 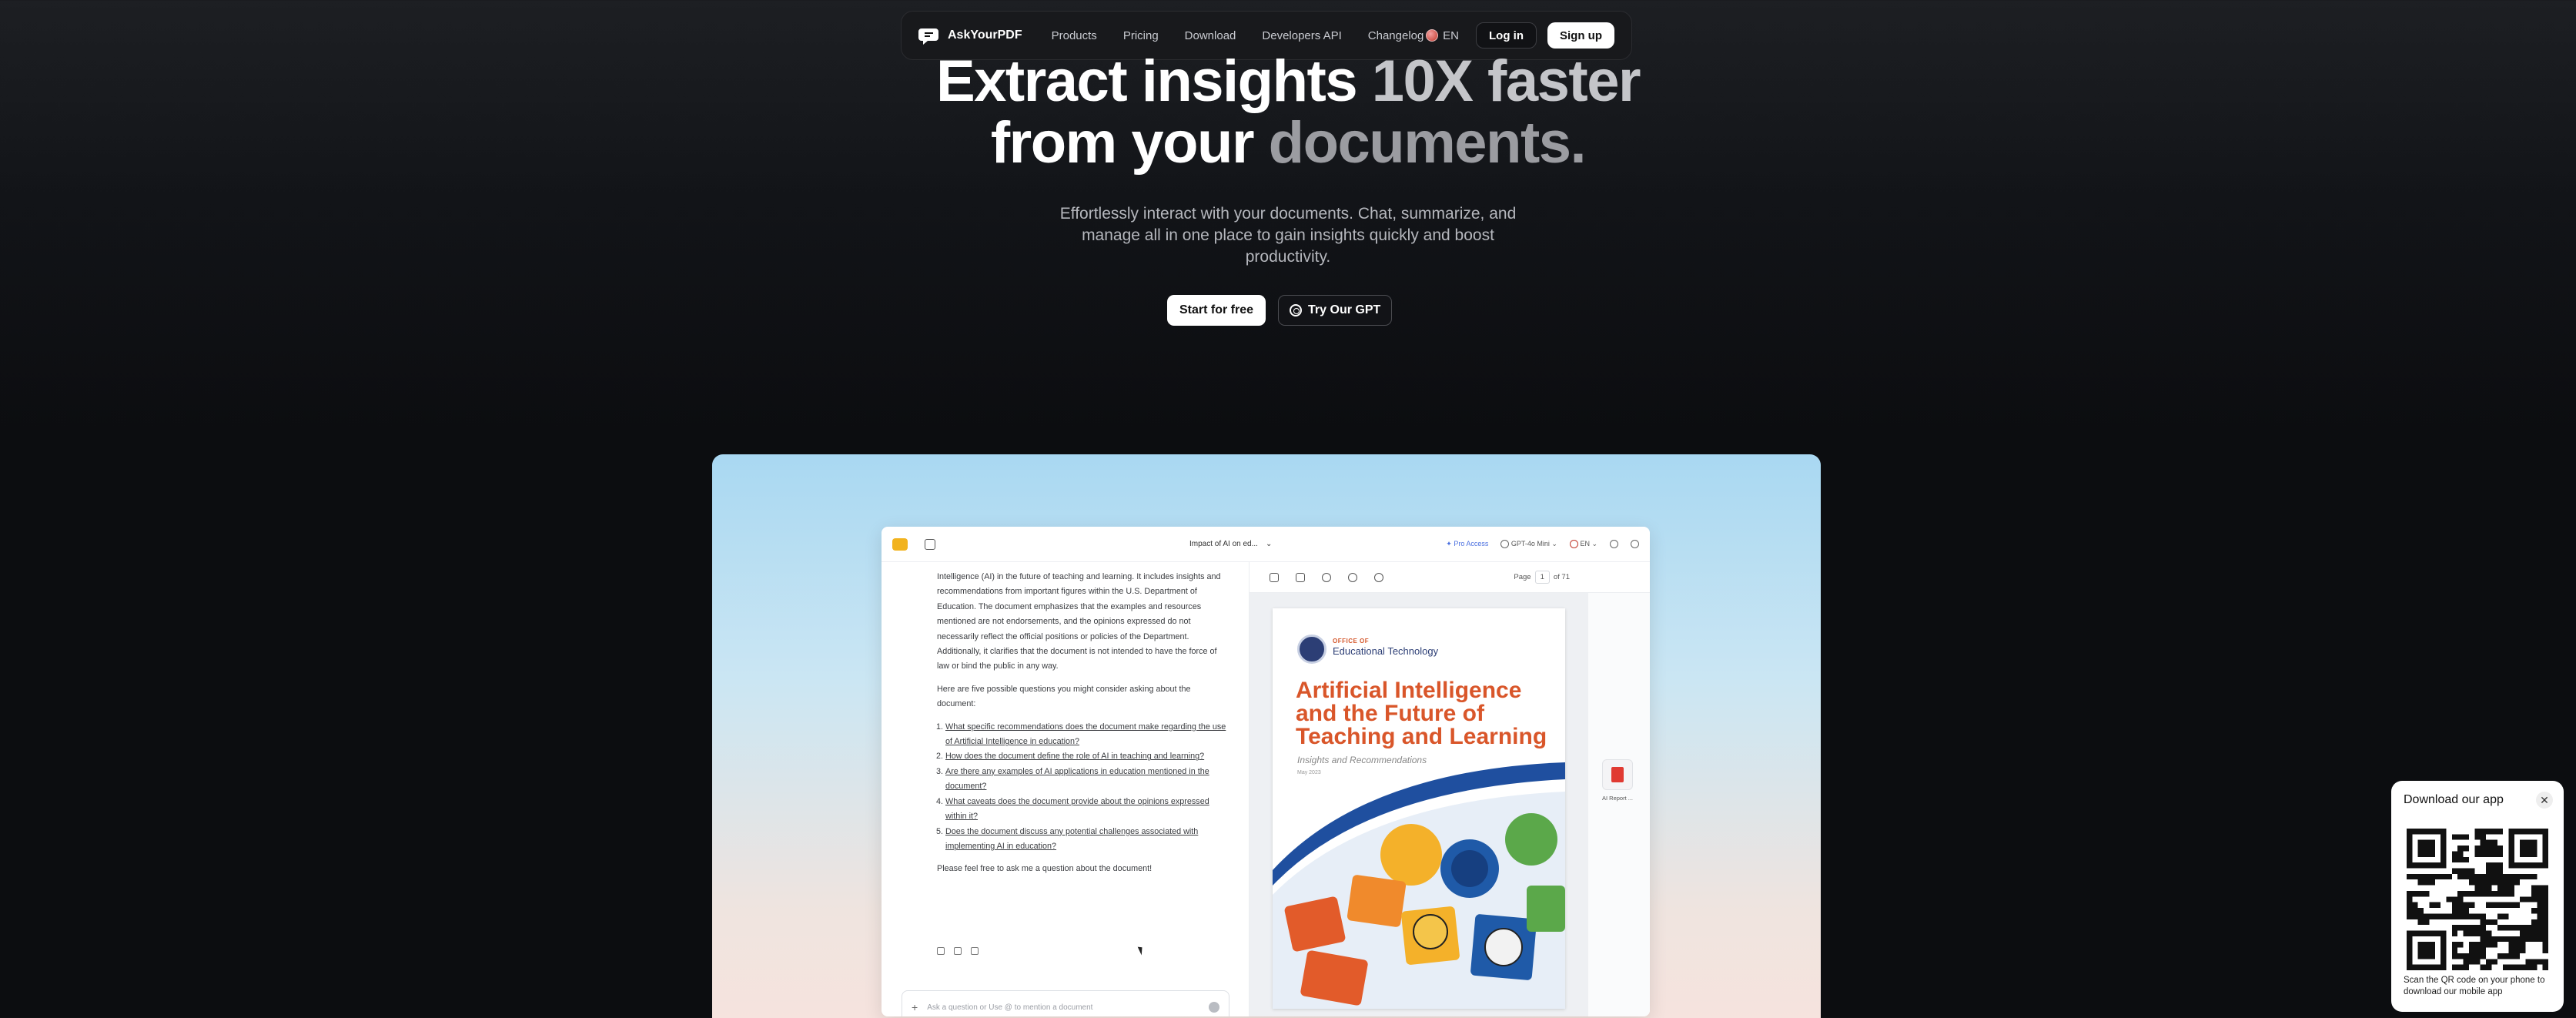 I want to click on plus-icon: +, so click(x=915, y=1007).